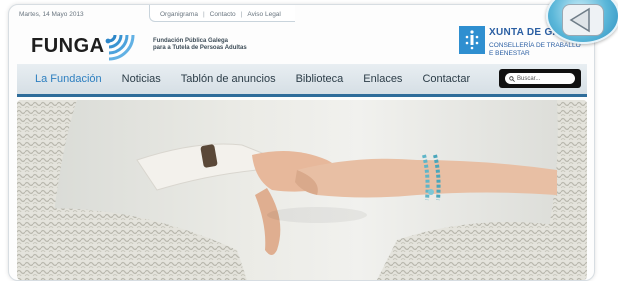  I want to click on subtitle-line: Fundación Pública Galega, so click(191, 41).